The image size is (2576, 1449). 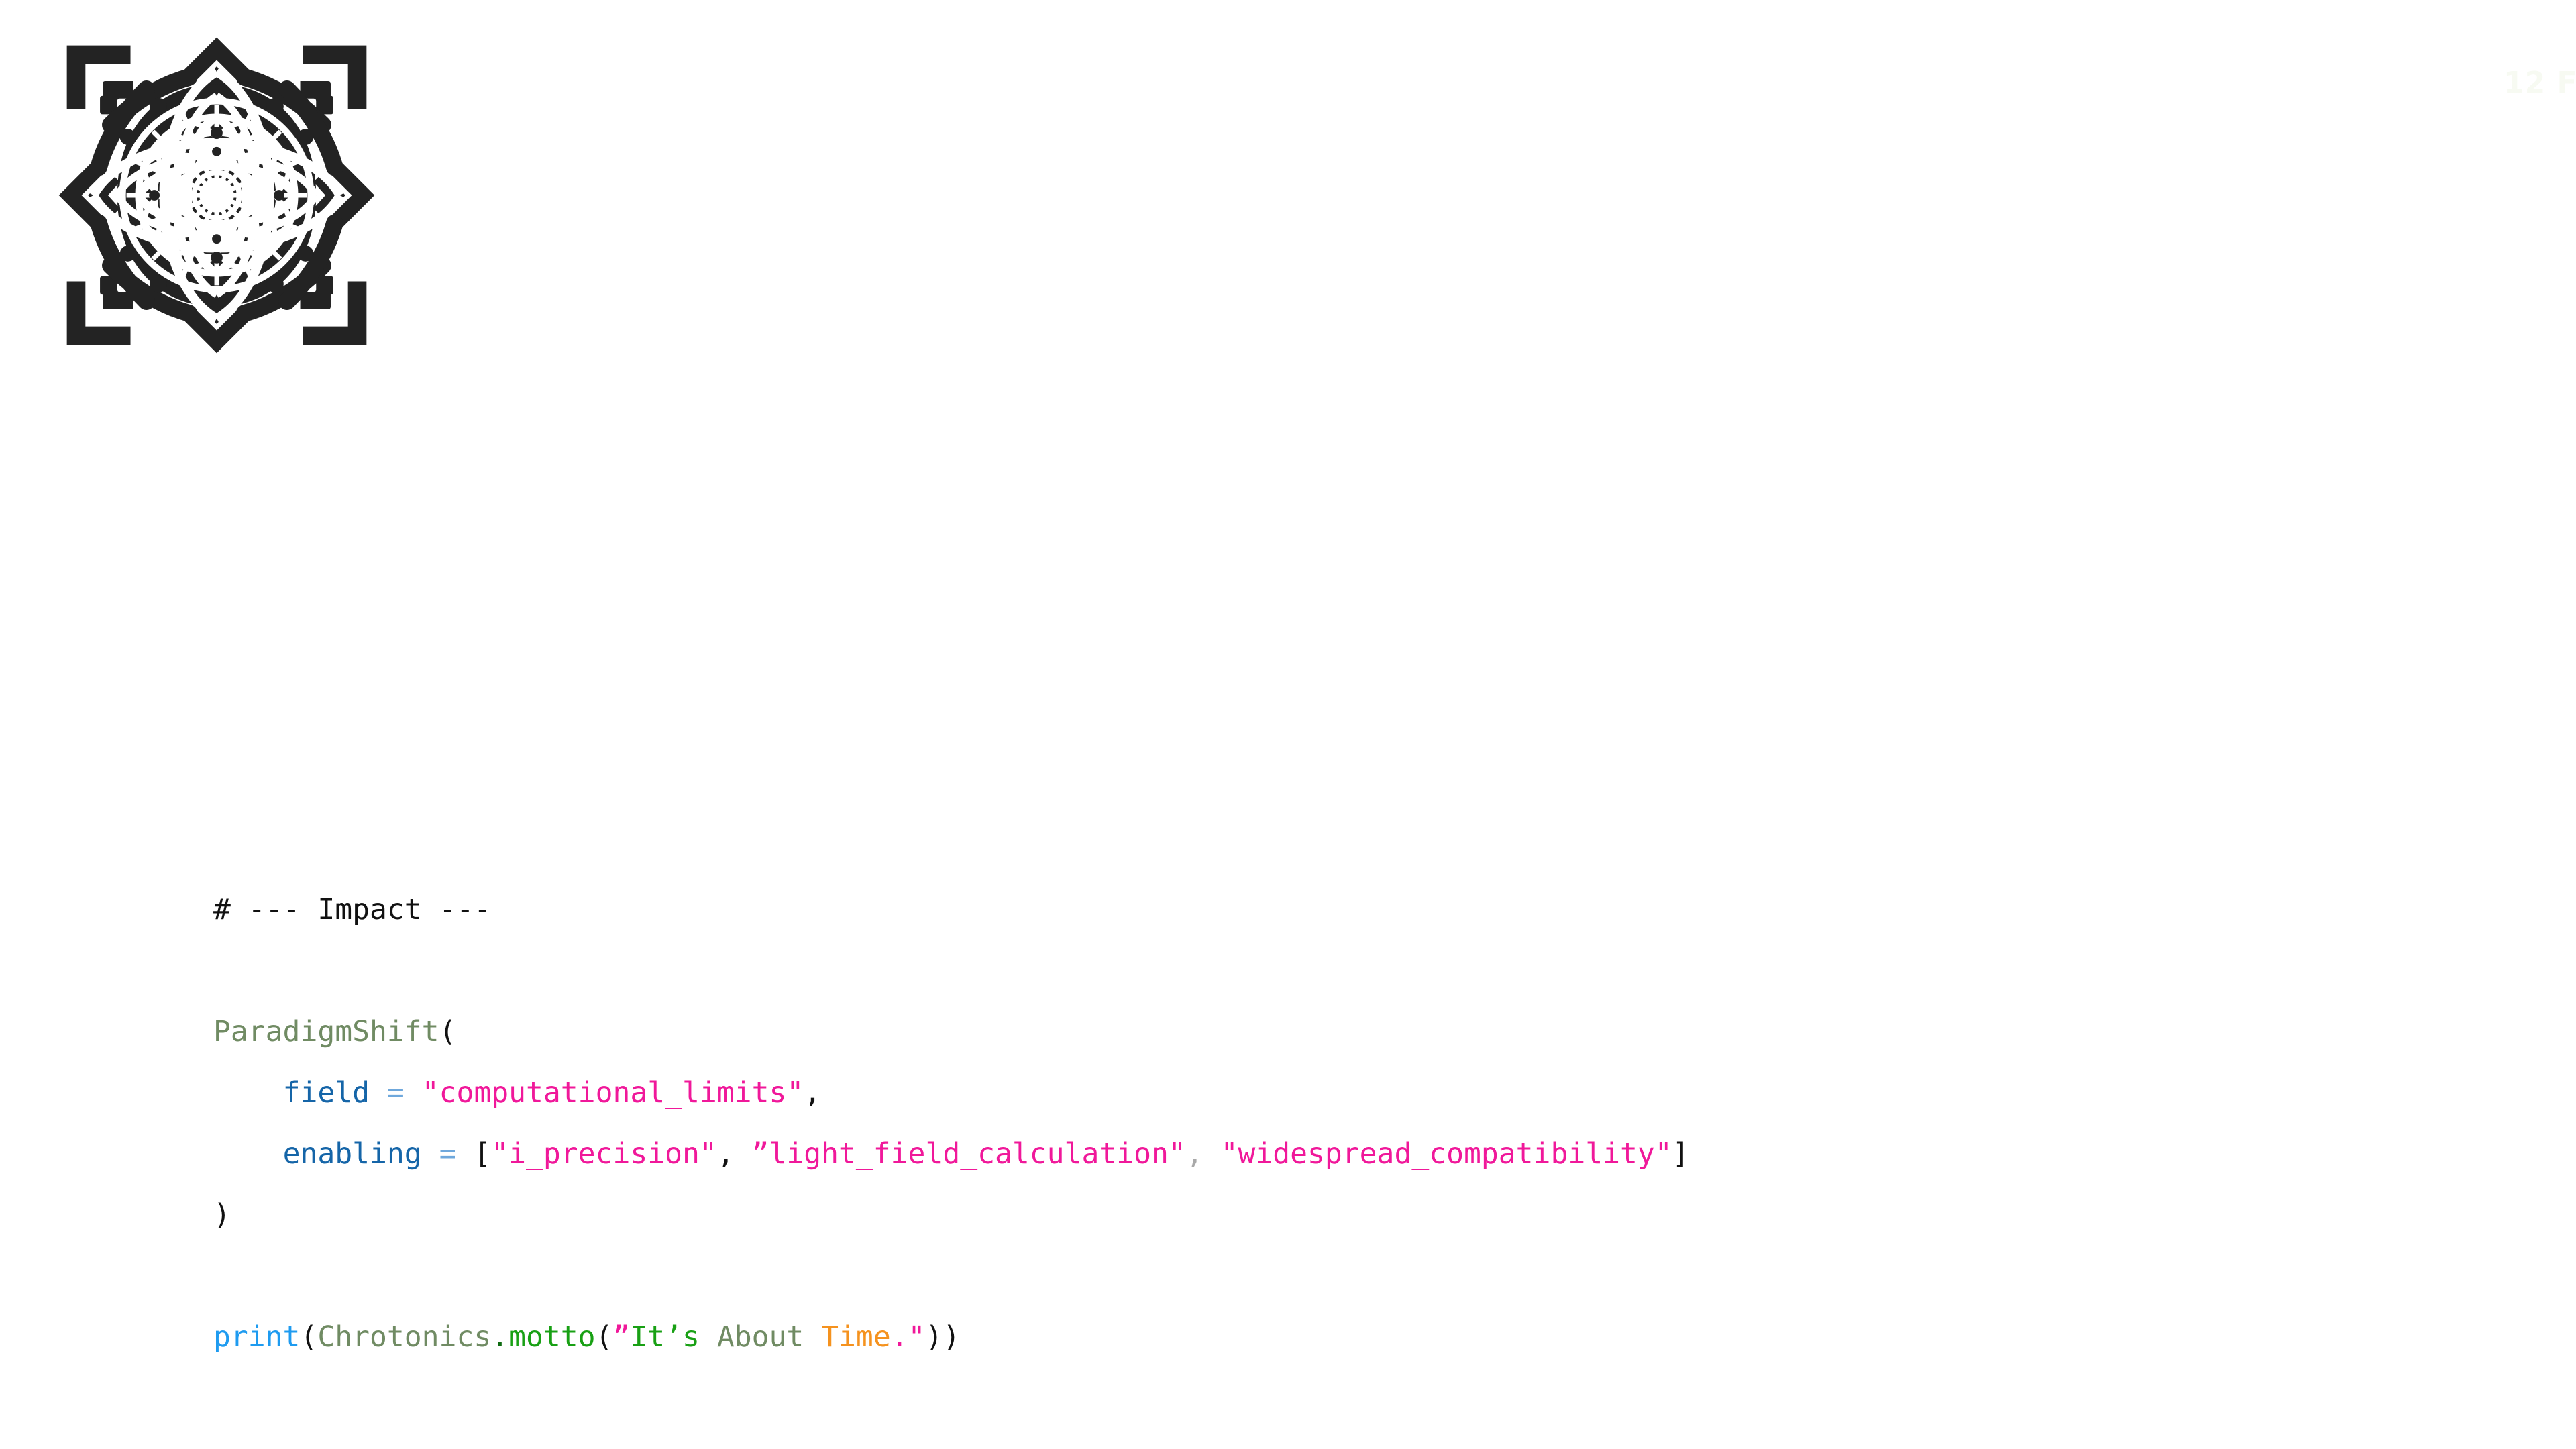 What do you see at coordinates (352, 1154) in the screenshot?
I see `code-token: enabling` at bounding box center [352, 1154].